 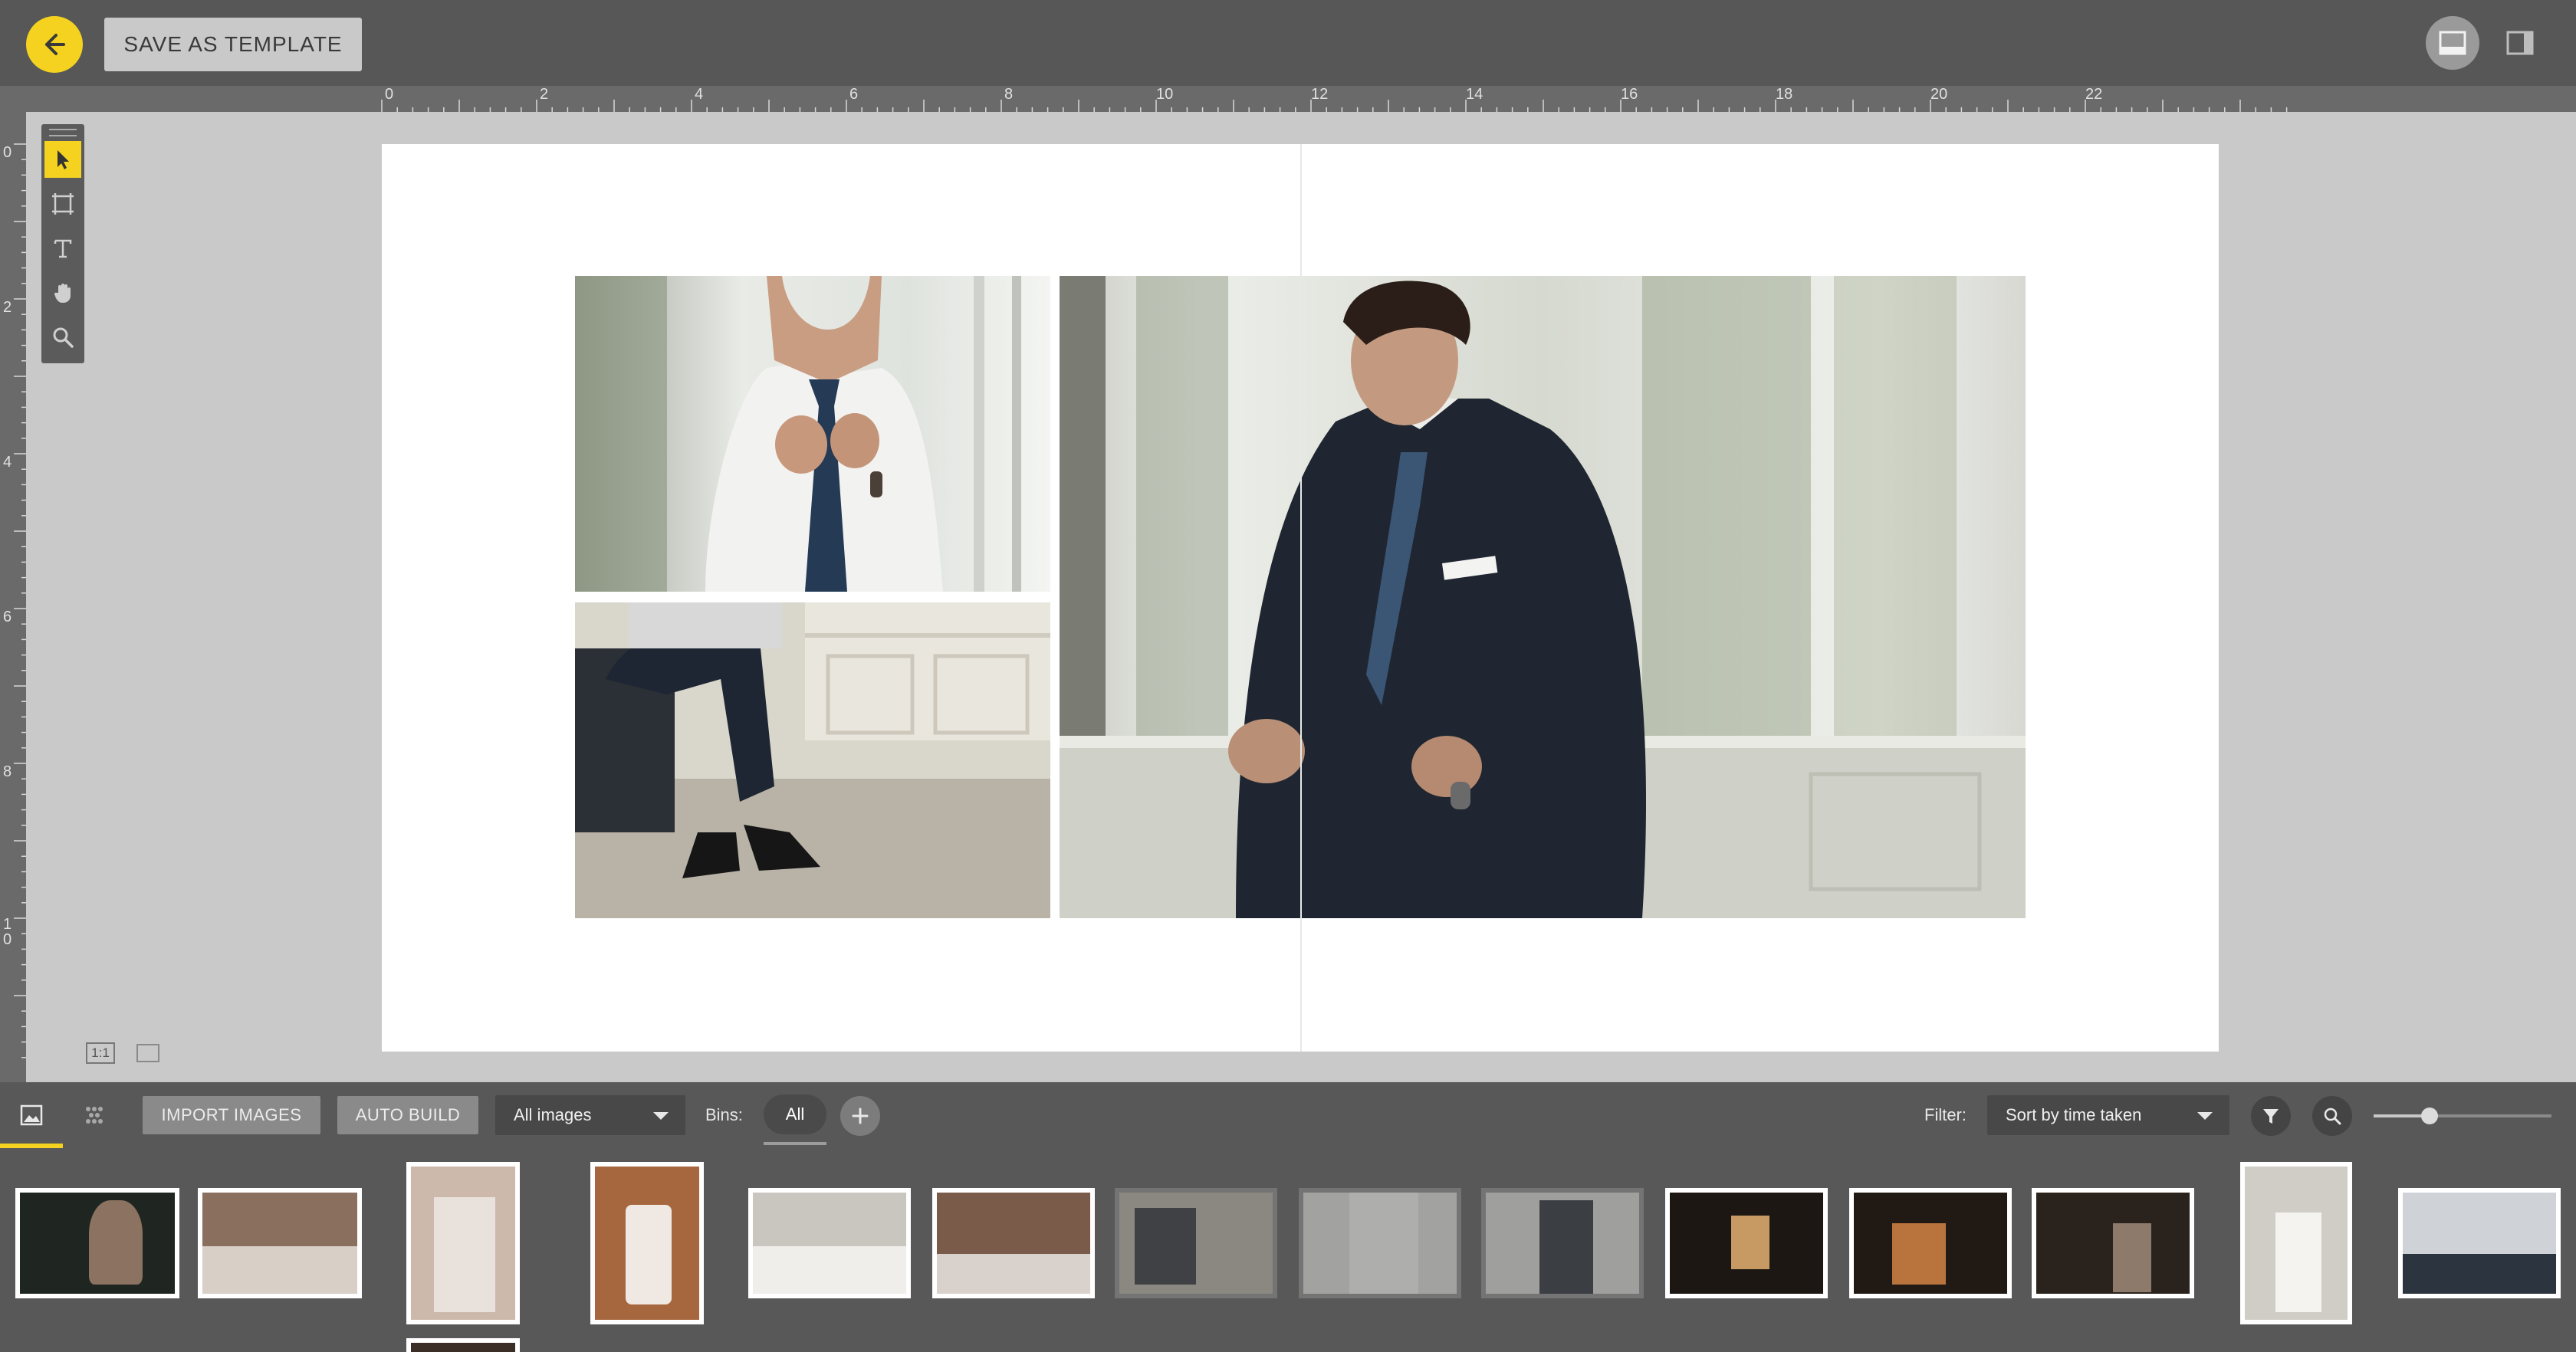 I want to click on arrow-left-icon, so click(x=55, y=44).